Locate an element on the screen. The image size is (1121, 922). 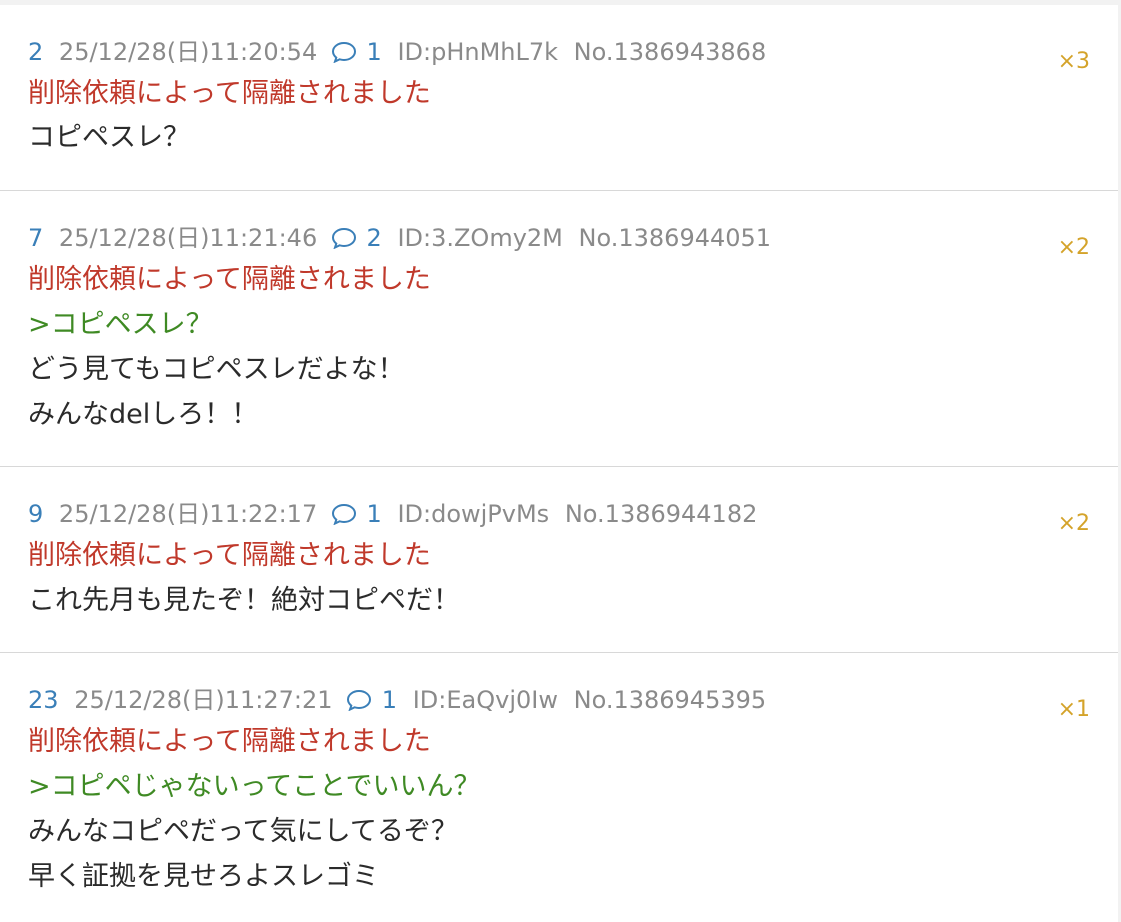
poster-id: ID:EaQvj0Iw is located at coordinates (485, 700).